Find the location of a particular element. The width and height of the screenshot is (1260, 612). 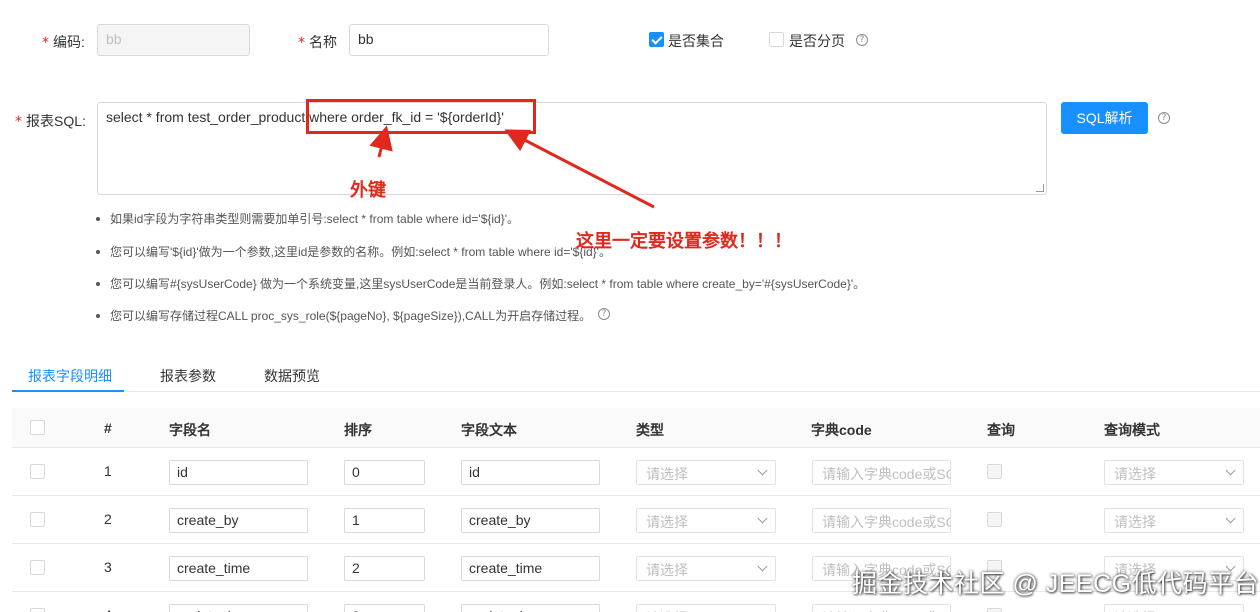

select-all-checkbox is located at coordinates (37, 427).